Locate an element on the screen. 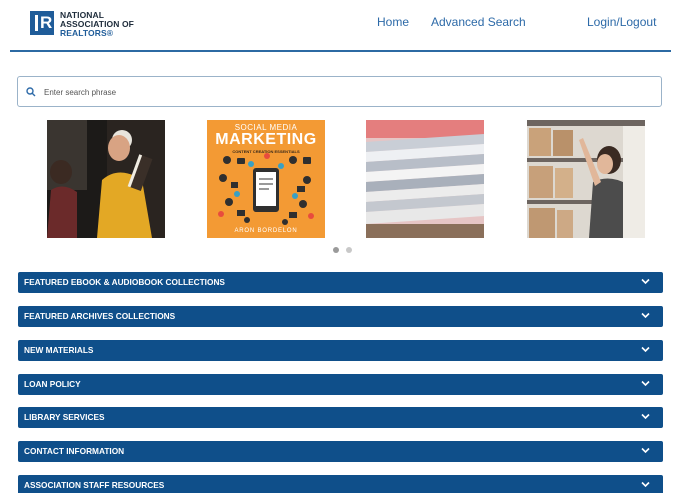 The image size is (673, 496). carousel-pagination is located at coordinates (342, 250).